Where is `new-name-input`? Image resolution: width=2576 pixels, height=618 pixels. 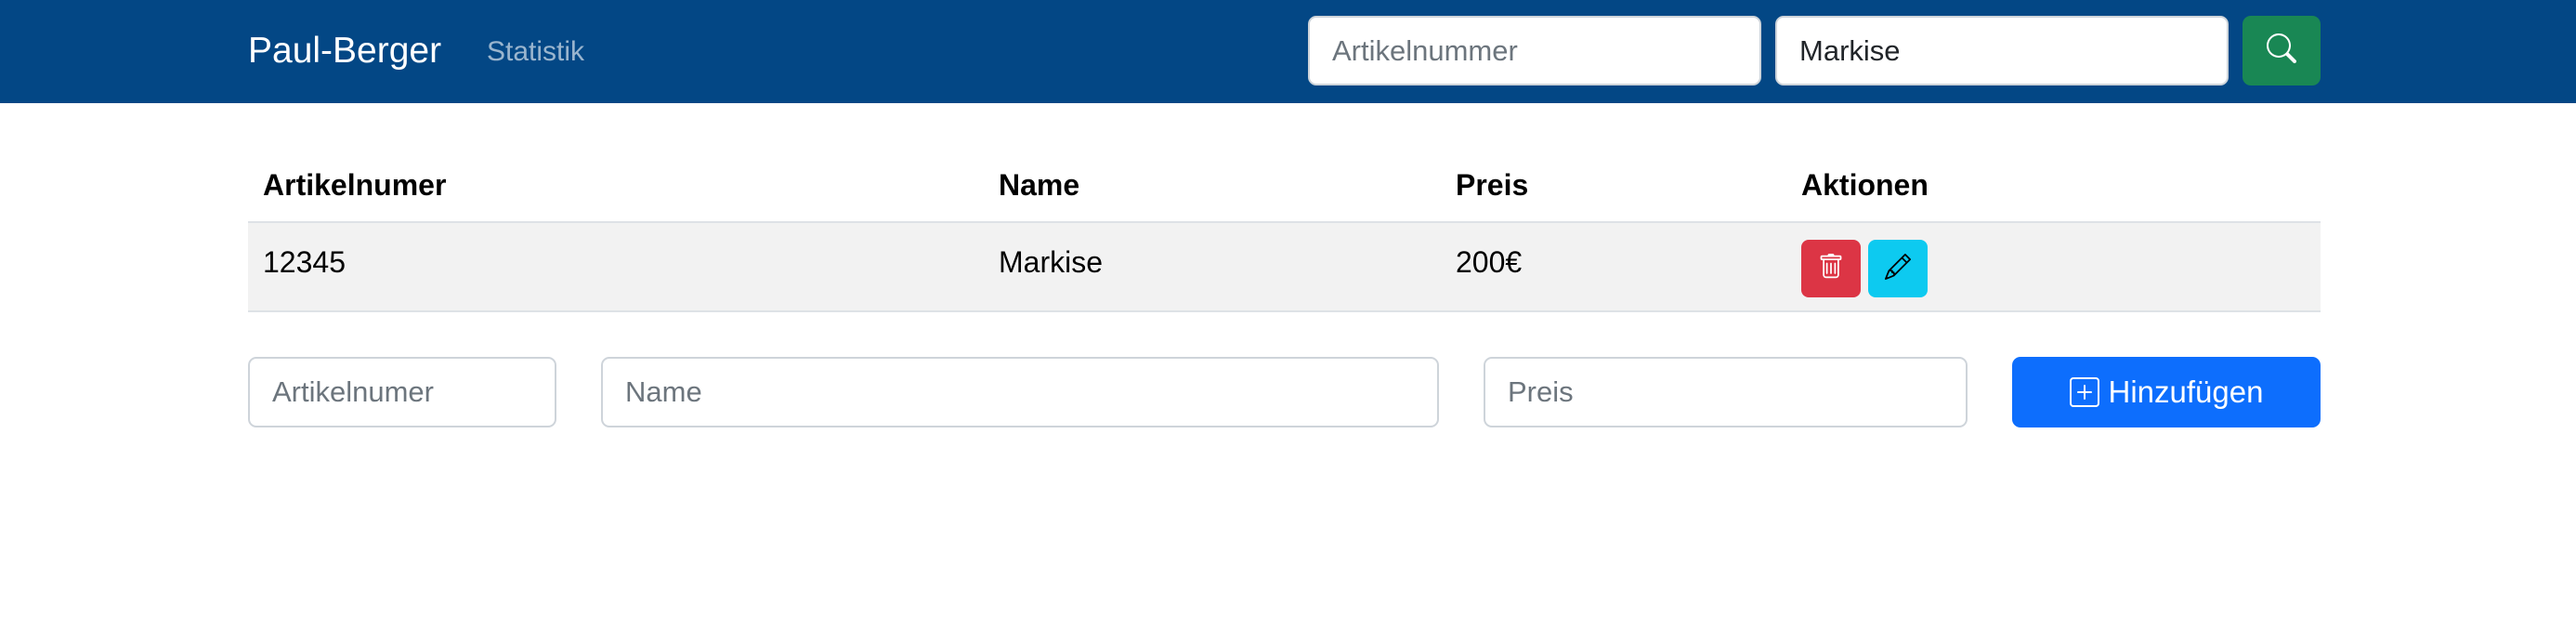 new-name-input is located at coordinates (1020, 392).